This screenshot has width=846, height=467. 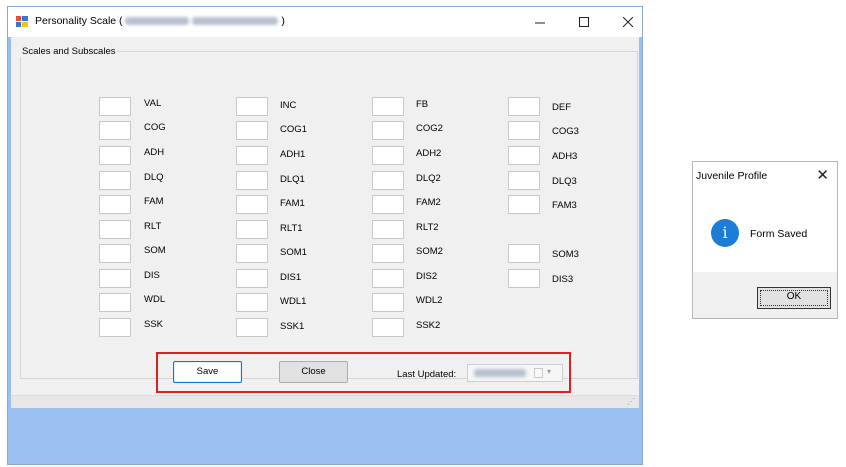 I want to click on scale-label-def: DEF, so click(x=561, y=107).